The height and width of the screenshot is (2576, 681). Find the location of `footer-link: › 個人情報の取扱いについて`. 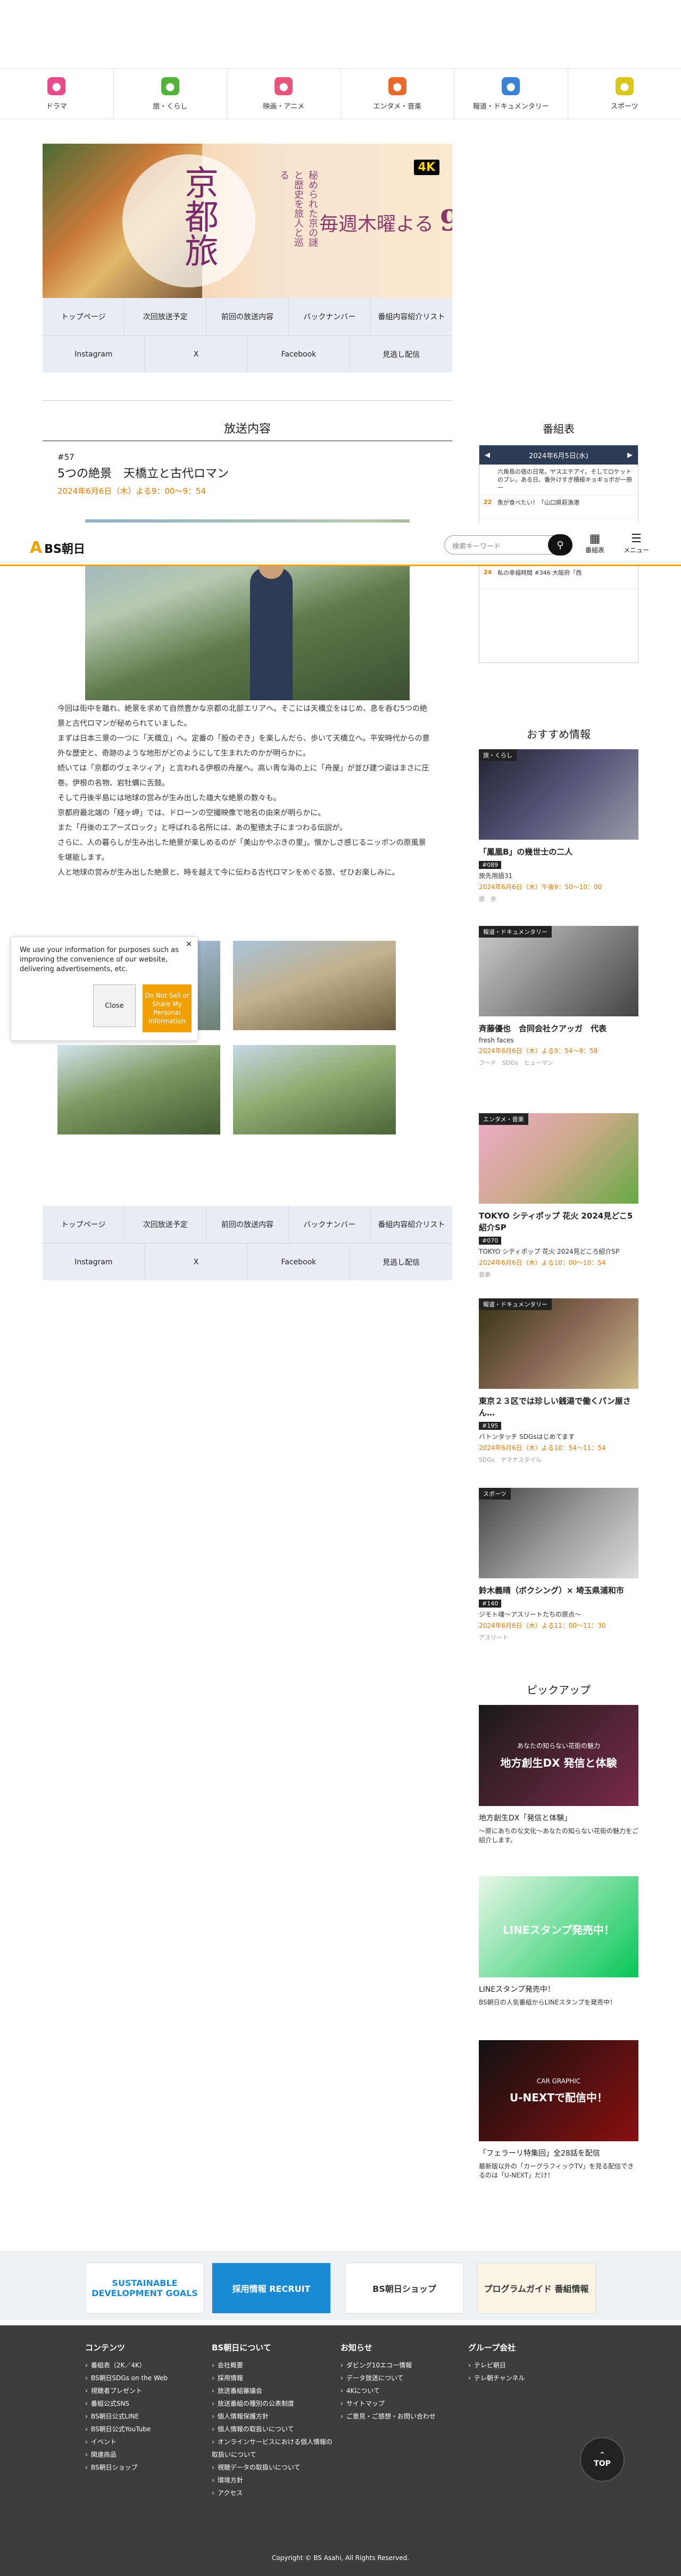

footer-link: › 個人情報の取扱いについて is located at coordinates (273, 2429).